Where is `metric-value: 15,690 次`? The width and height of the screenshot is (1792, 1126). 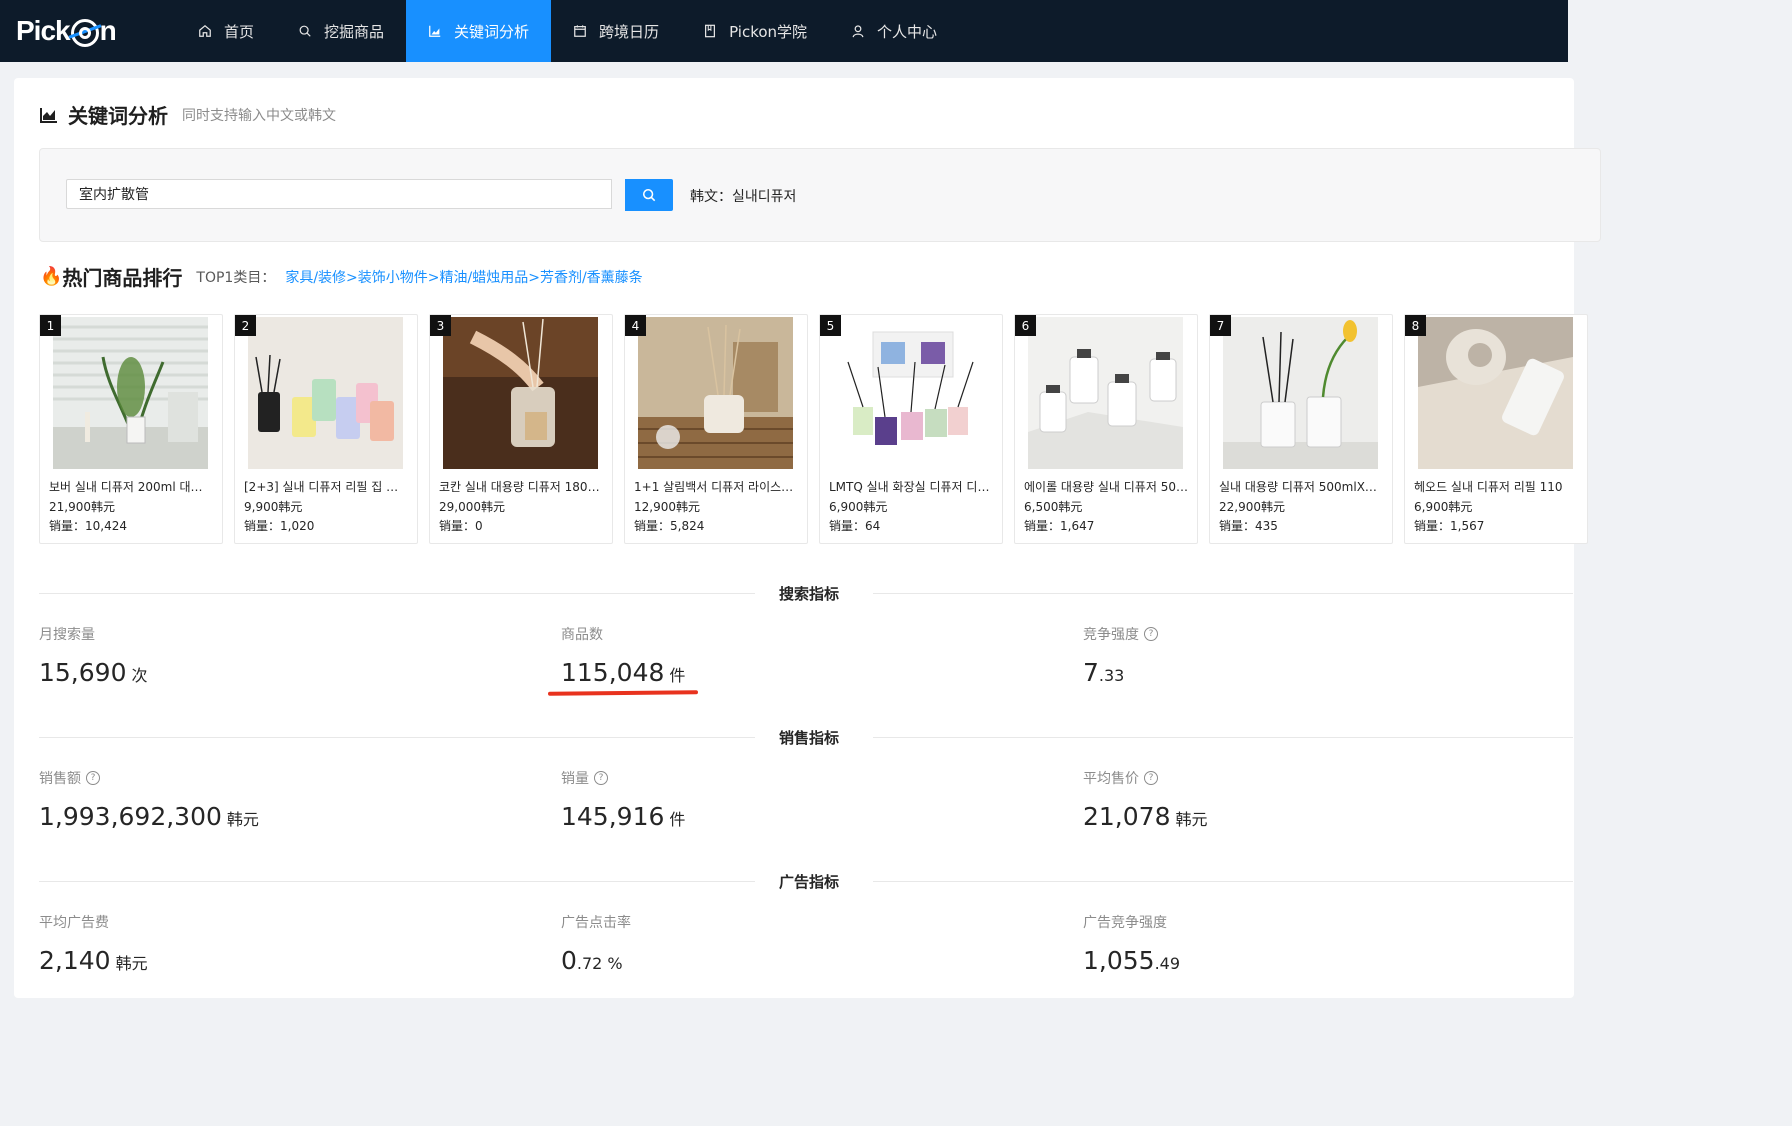
metric-value: 15,690 次 is located at coordinates (93, 672).